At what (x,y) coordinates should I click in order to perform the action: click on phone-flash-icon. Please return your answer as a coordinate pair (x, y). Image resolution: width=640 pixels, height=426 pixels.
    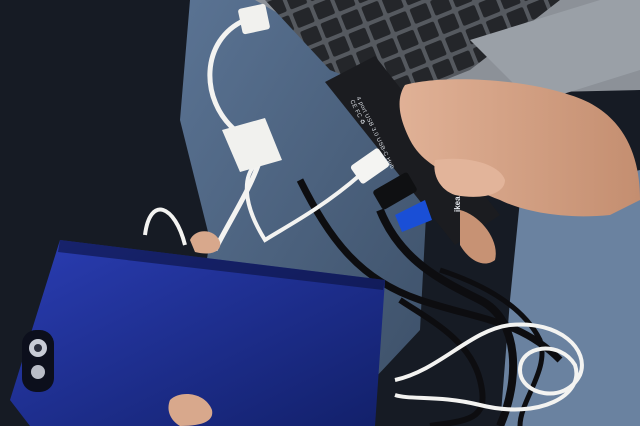
    Looking at the image, I should click on (38, 372).